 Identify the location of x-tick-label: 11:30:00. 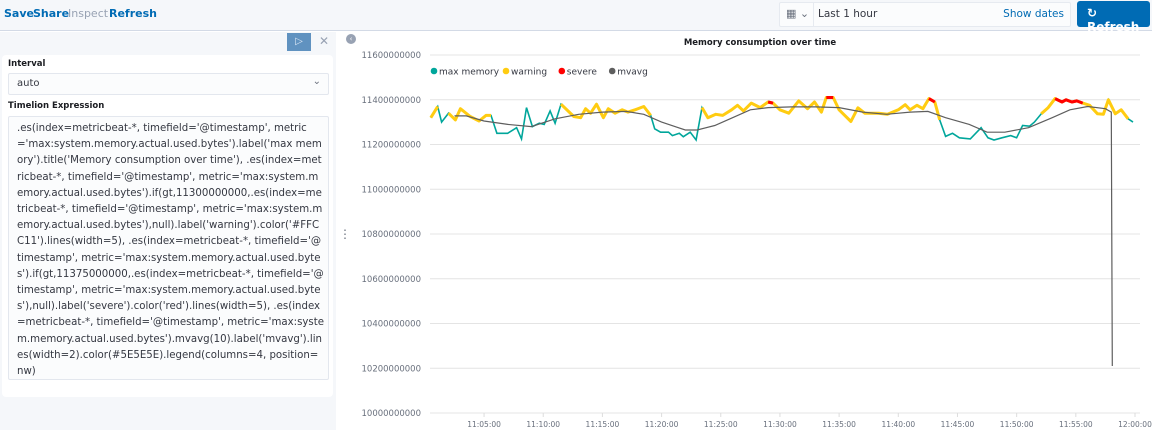
(780, 424).